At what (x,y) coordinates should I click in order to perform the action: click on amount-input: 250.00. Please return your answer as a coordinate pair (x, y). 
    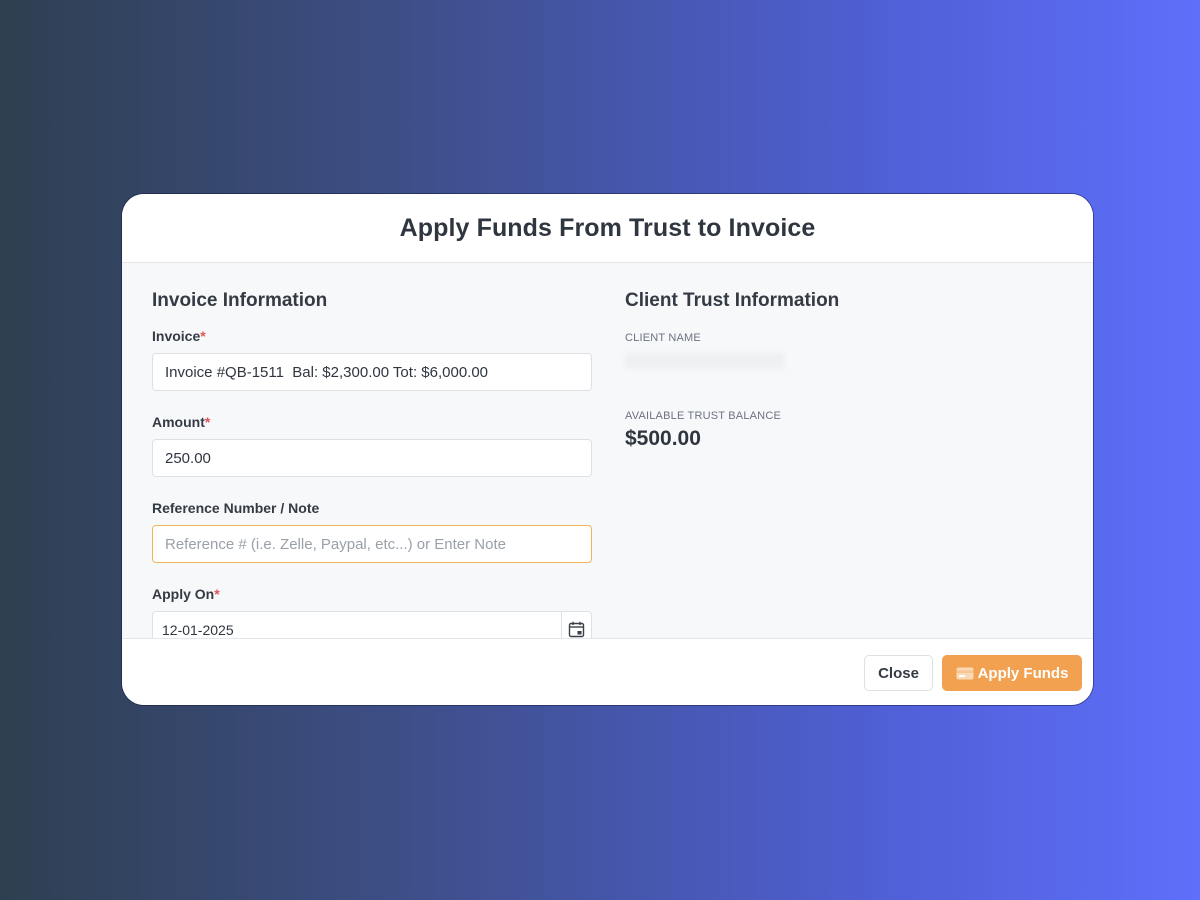
    Looking at the image, I should click on (372, 458).